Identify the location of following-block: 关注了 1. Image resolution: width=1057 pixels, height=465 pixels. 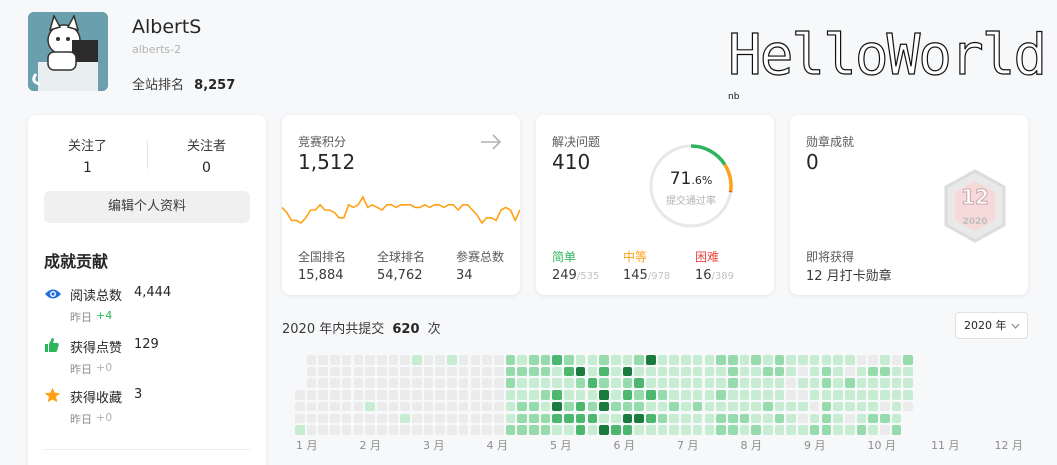
(87, 155).